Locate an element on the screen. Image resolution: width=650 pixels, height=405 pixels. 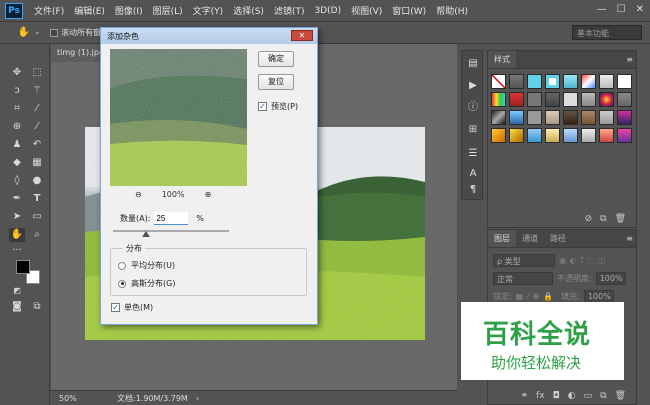
zoom-tool-icon: ⌕ is located at coordinates (37, 235).